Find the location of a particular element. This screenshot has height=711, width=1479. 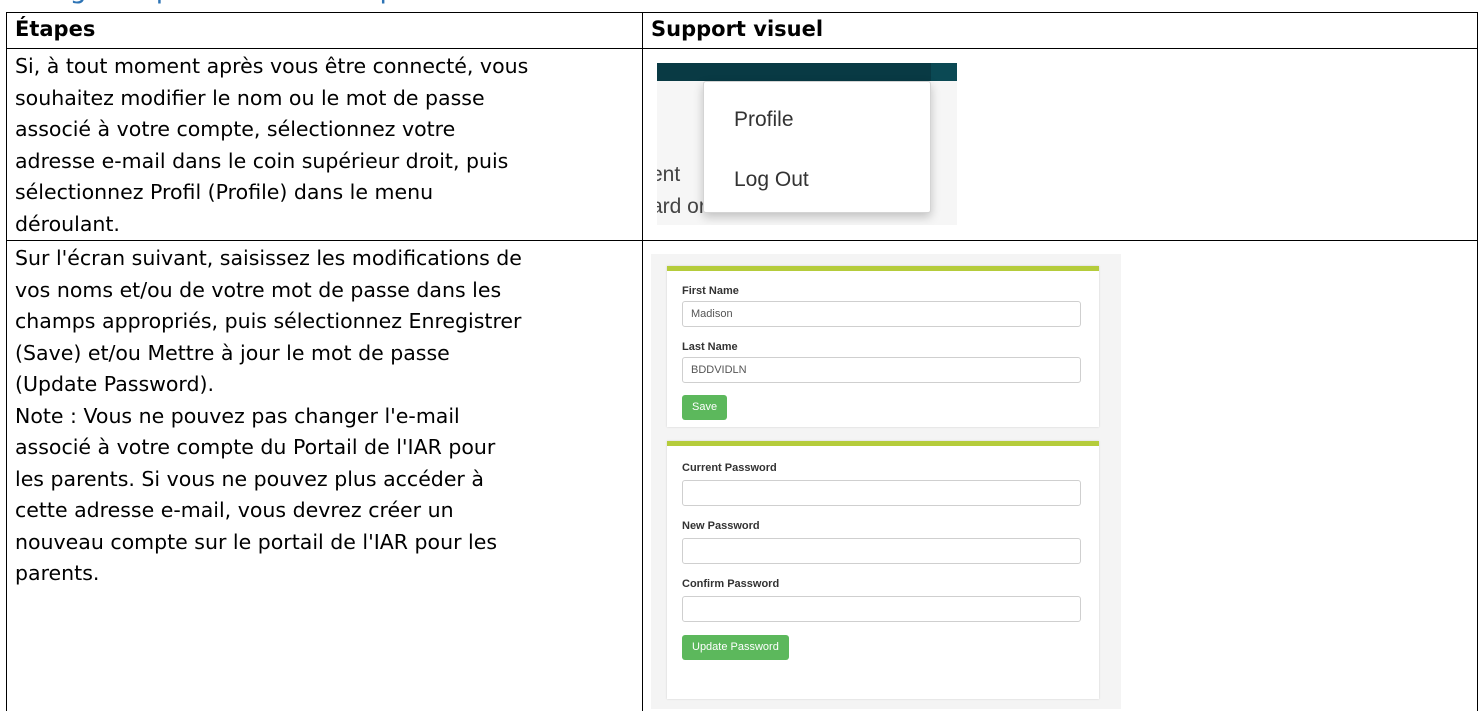

menu-item-profile: Profile is located at coordinates (764, 120).